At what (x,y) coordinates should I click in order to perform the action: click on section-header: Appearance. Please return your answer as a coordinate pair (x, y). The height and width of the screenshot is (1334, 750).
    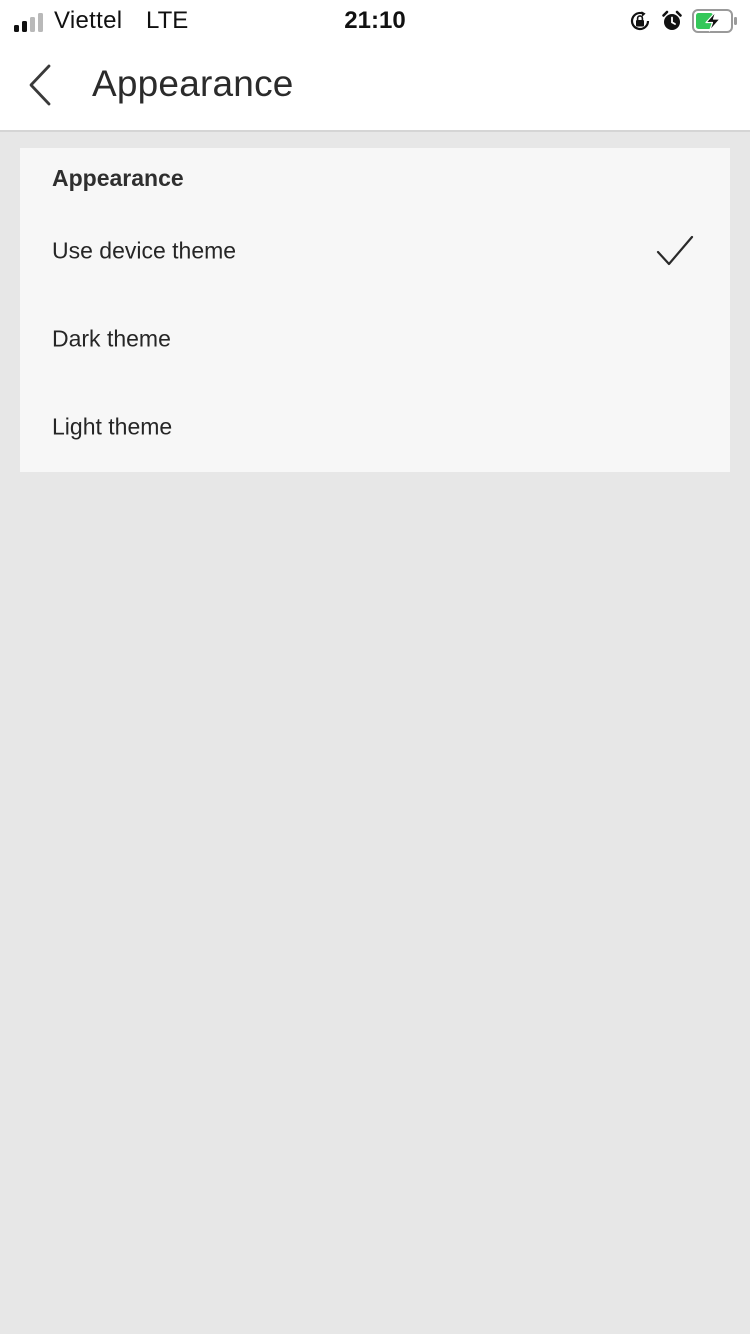
    Looking at the image, I should click on (118, 178).